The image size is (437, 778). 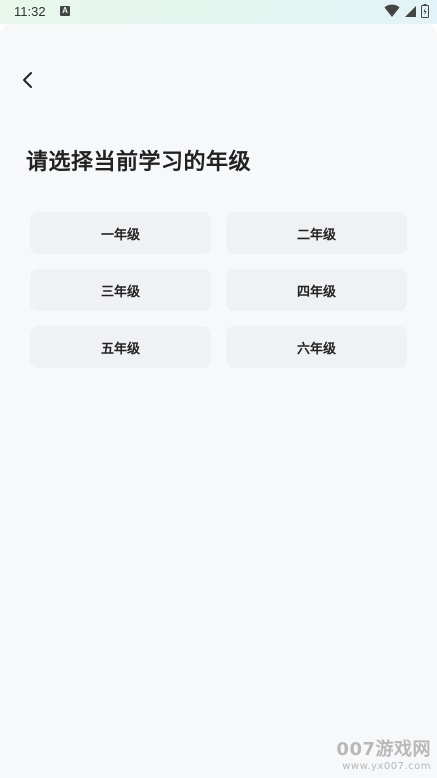 What do you see at coordinates (120, 347) in the screenshot?
I see `grade-button-5: 五年级` at bounding box center [120, 347].